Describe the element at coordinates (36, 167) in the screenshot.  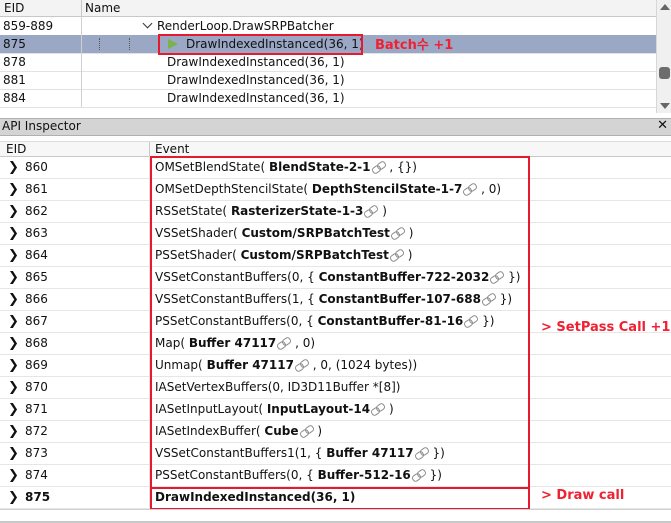
I see `api-call-eid: 860` at that location.